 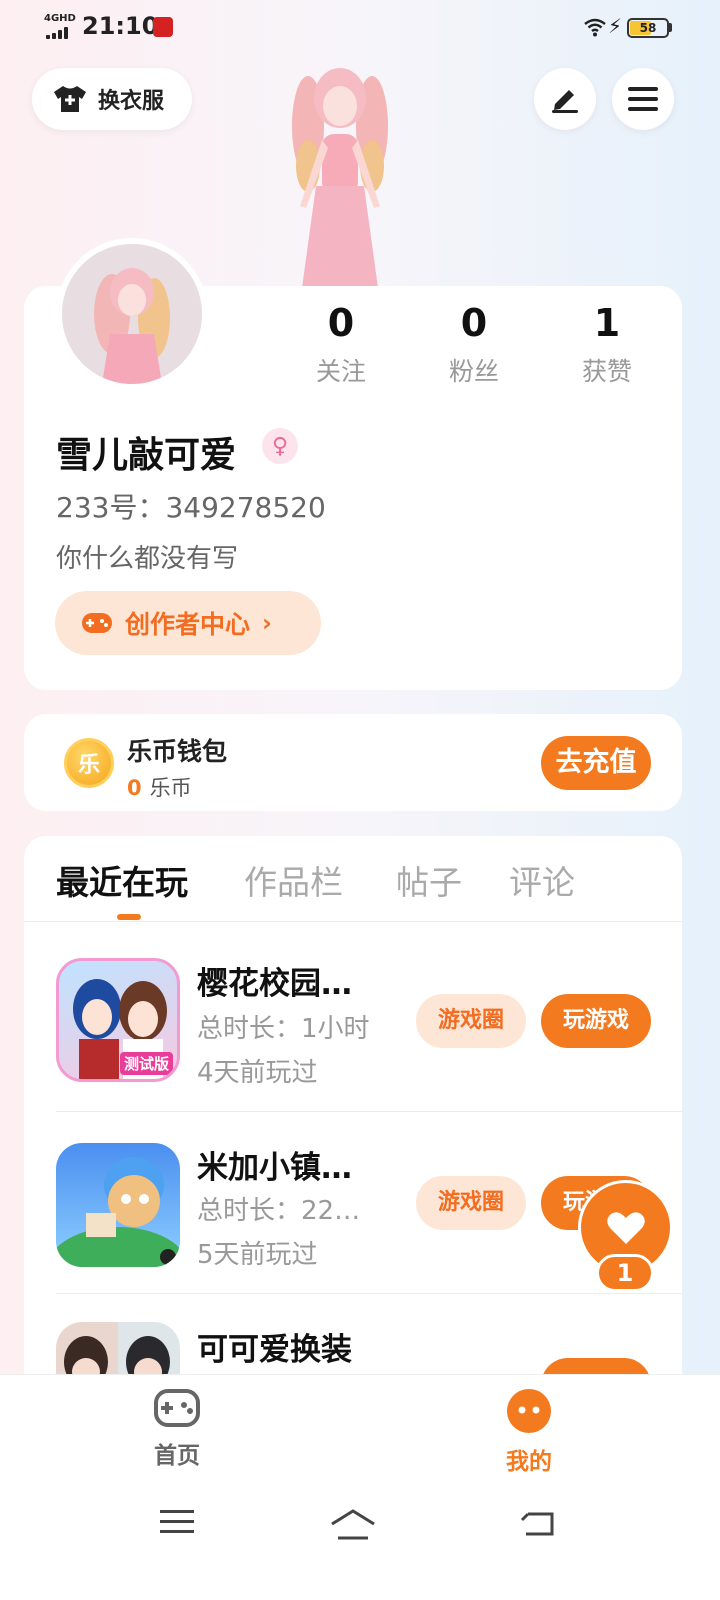 I want to click on wallet-title: 乐币钱包, so click(x=177, y=751).